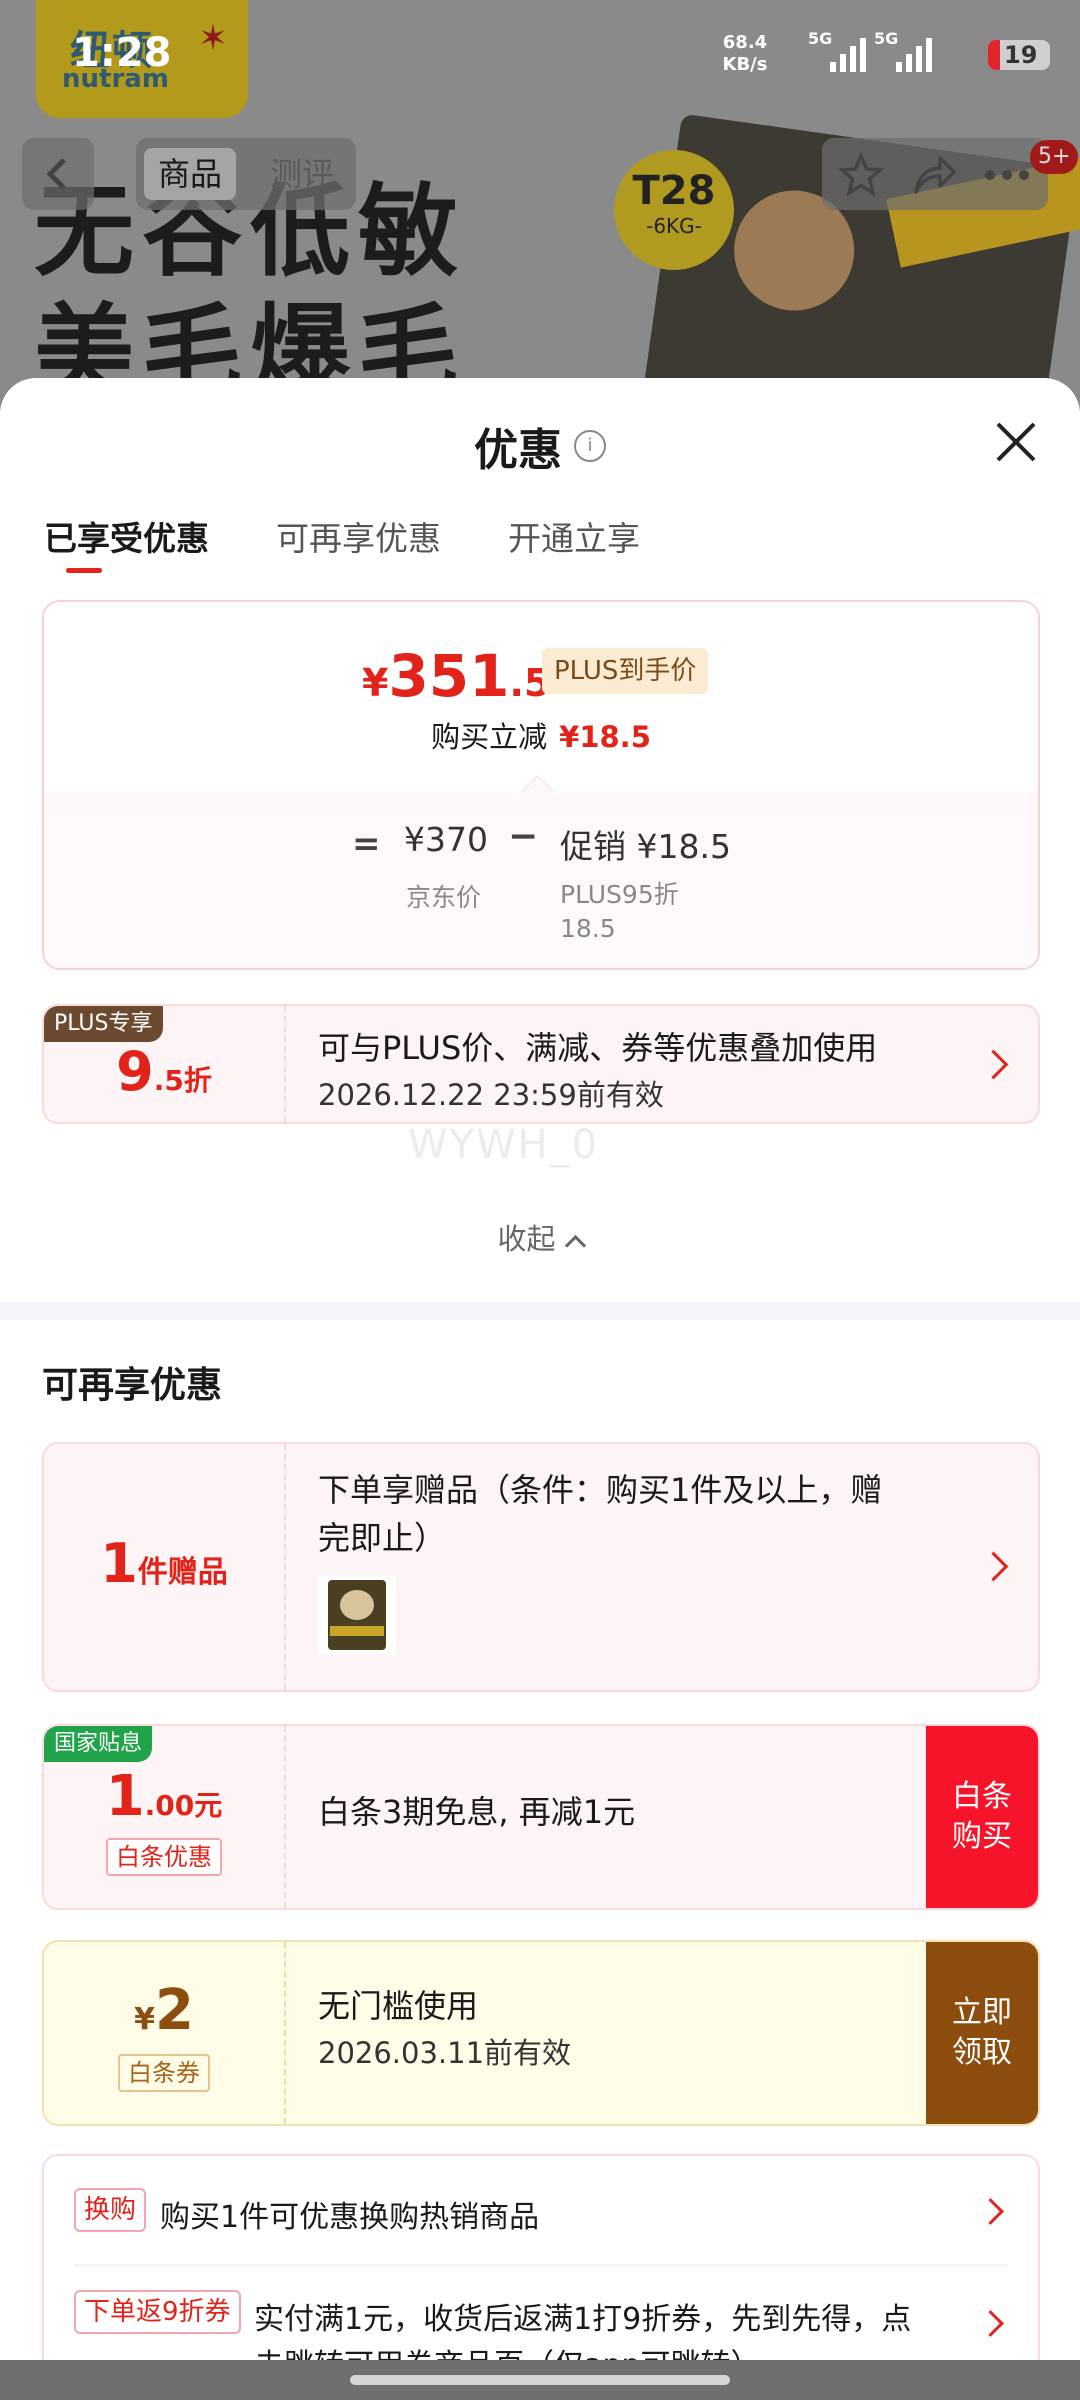 Image resolution: width=1080 pixels, height=2400 pixels. Describe the element at coordinates (583, 2319) in the screenshot. I see `list-item-text: 实付满1元，收货后返满1打9折券，先到先得，点` at that location.